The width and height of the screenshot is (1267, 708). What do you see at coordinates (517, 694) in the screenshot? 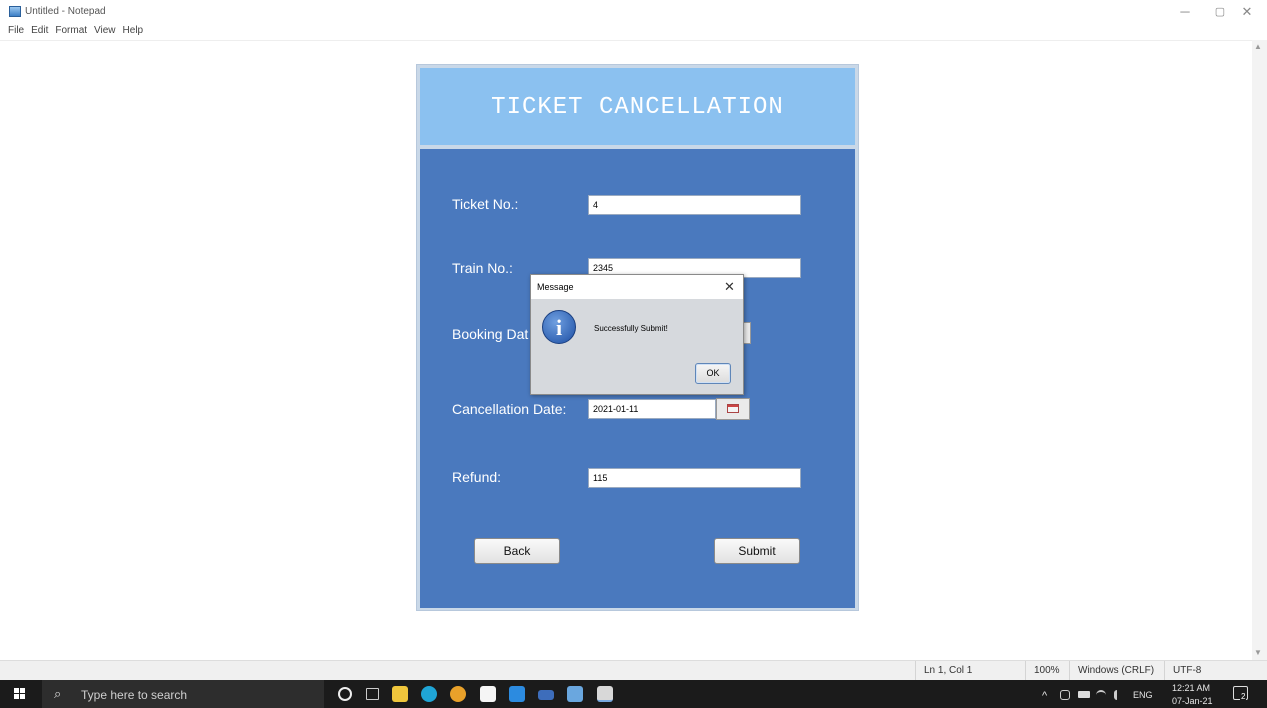
I see `app-icon` at bounding box center [517, 694].